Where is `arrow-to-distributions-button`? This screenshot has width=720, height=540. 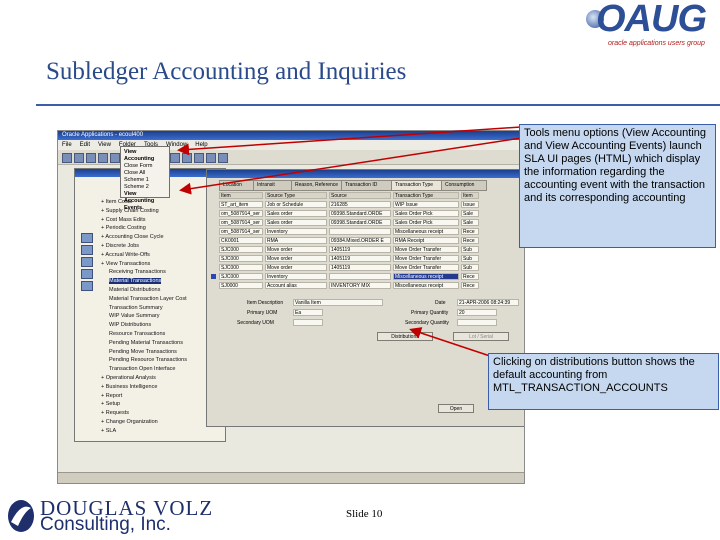
arrow-to-distributions-button is located at coordinates (450, 342).